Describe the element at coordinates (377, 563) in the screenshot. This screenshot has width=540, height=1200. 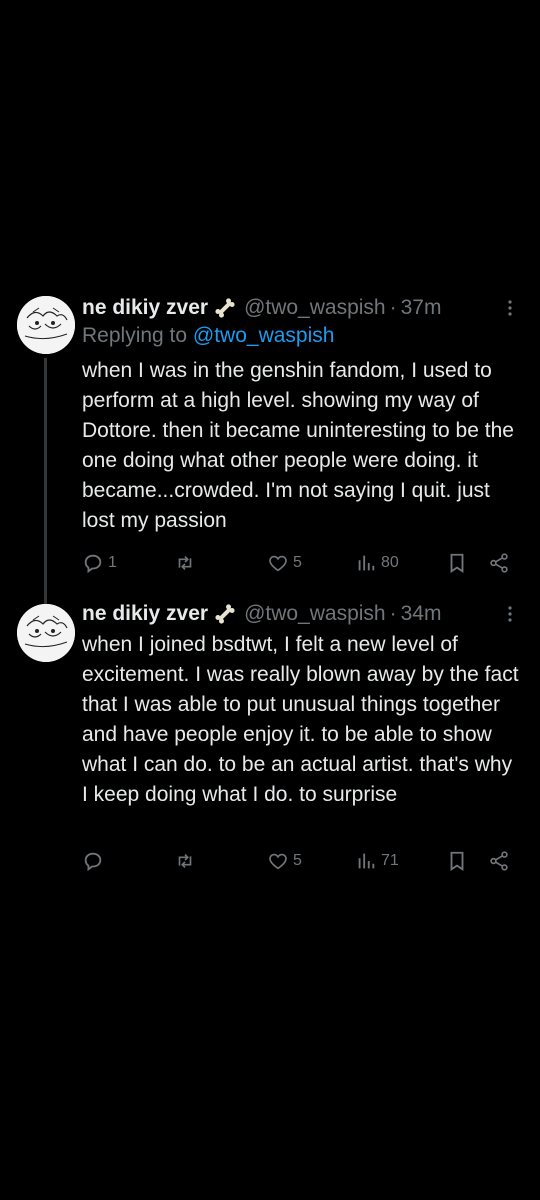
I see `views-button: 80` at that location.